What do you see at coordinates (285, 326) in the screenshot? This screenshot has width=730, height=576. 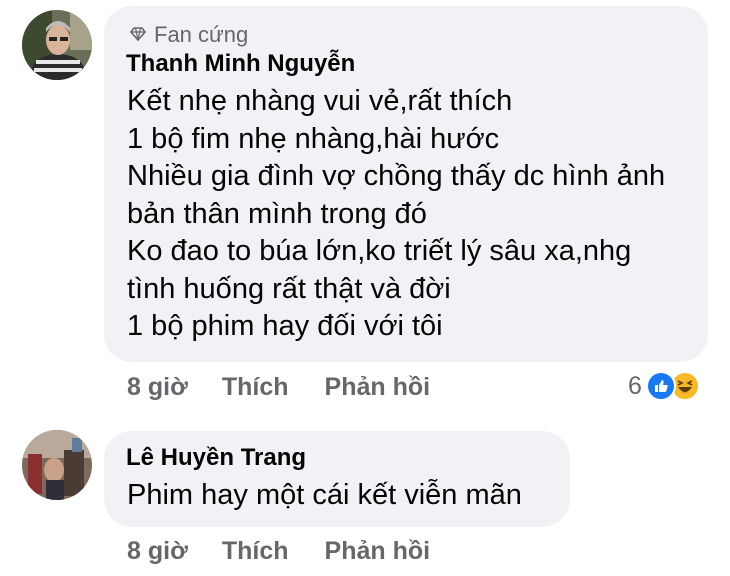 I see `comment-line: 1 bộ phim hay đối với tôi` at bounding box center [285, 326].